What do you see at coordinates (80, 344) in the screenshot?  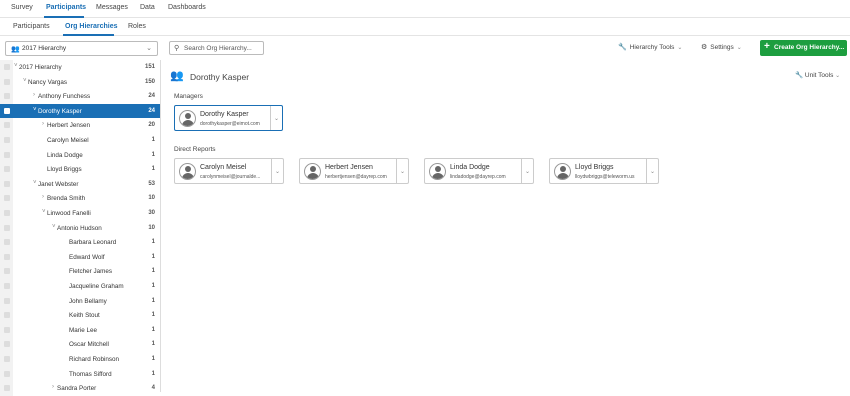 I see `tree-row: Oscar Mitchell 1` at bounding box center [80, 344].